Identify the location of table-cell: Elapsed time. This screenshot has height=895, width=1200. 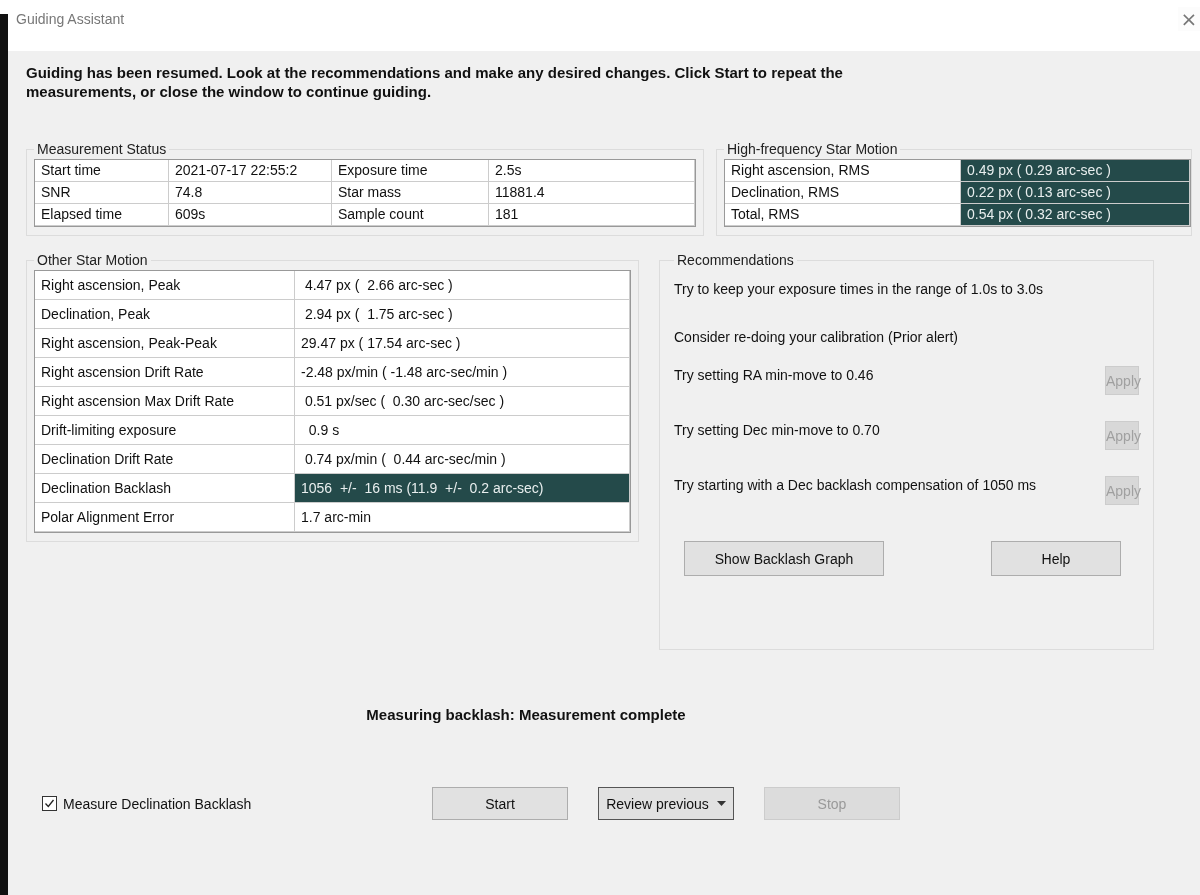
(102, 215).